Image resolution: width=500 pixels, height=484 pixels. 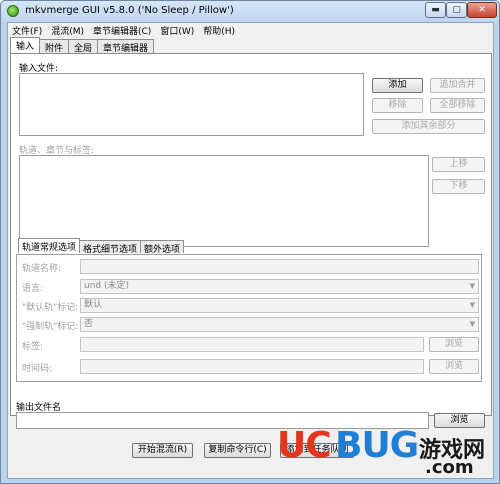 I want to click on menu-help: 帮助(H), so click(x=219, y=30).